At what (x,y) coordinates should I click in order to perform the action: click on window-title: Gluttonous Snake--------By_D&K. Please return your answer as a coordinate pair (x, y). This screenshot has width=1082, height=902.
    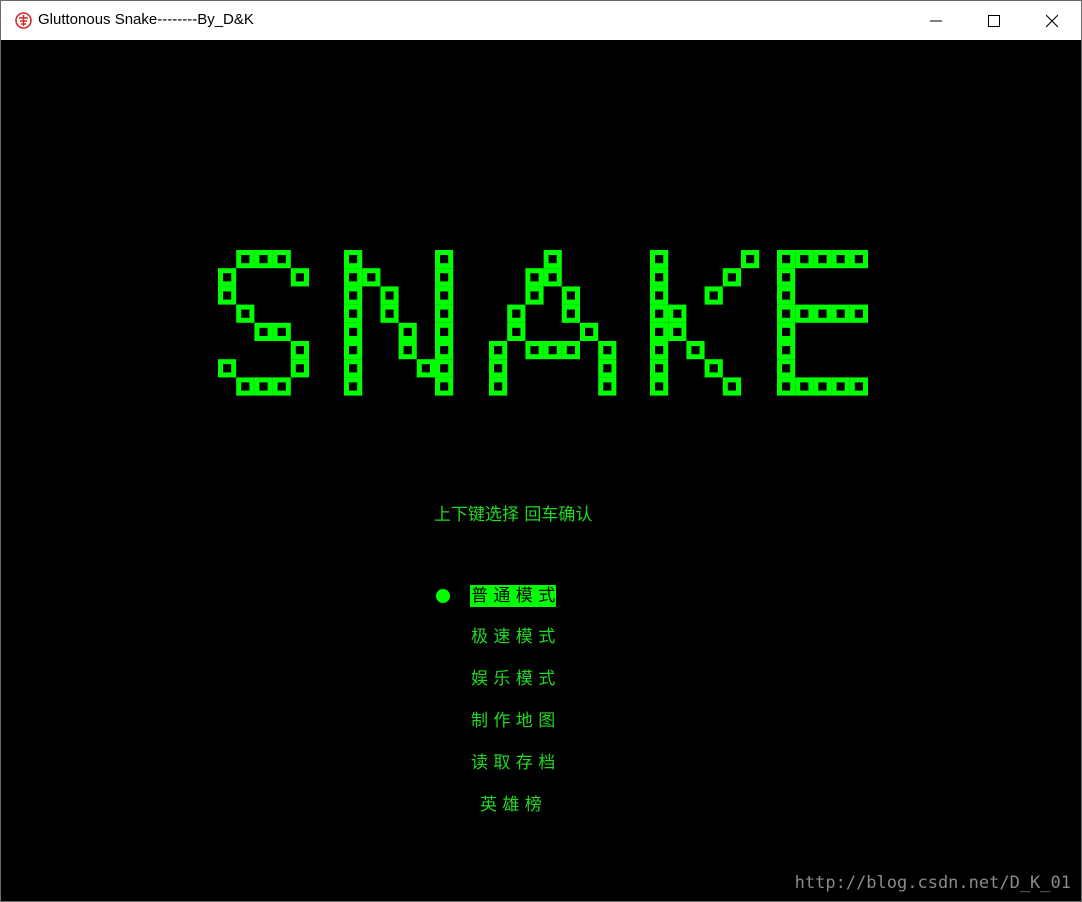
    Looking at the image, I should click on (146, 19).